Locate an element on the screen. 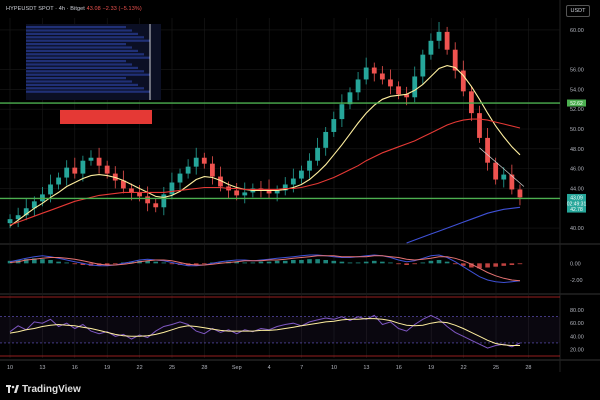 This screenshot has height=400, width=600. y-tick-label: 40.00 is located at coordinates (577, 229).